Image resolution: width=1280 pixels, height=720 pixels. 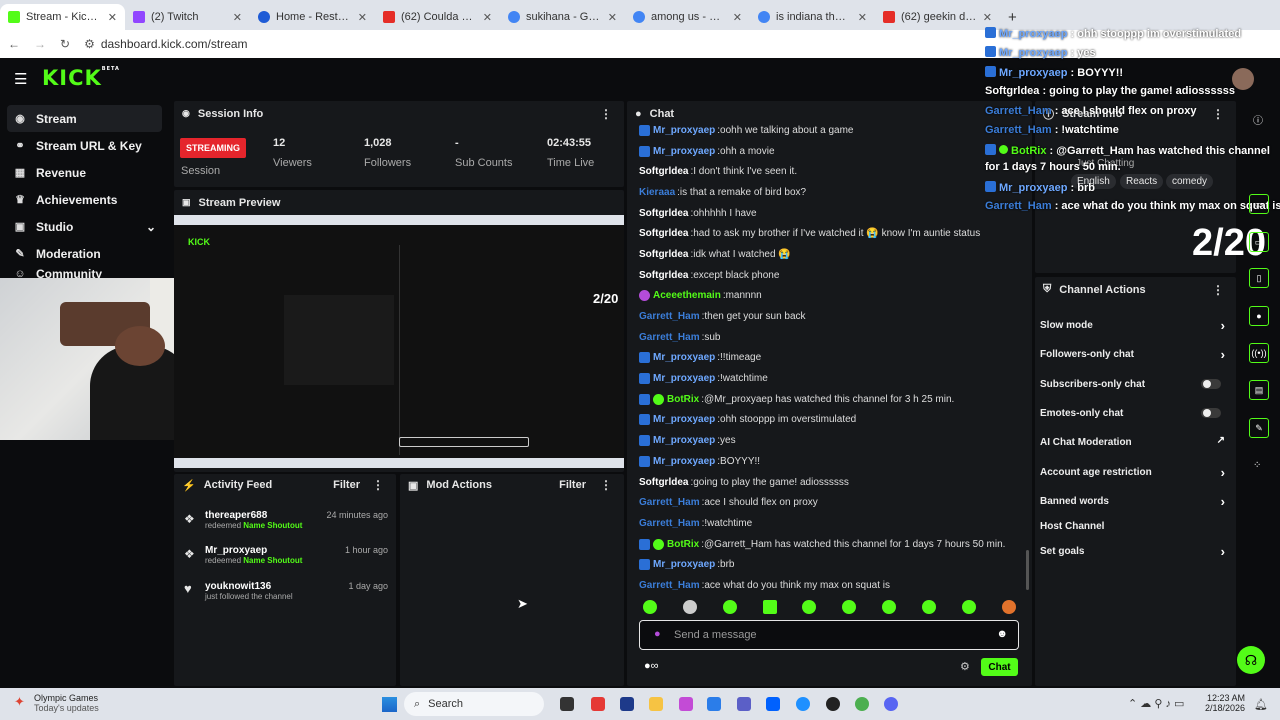 I want to click on rail-button-icon: ▯, so click(x=1259, y=278).